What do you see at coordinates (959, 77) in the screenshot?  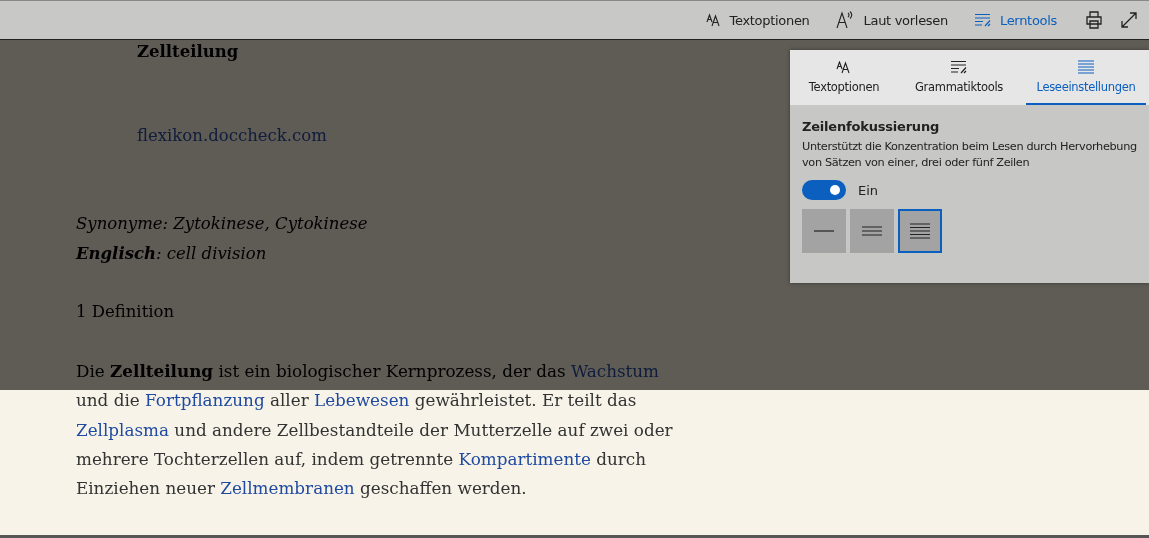 I see `panel-tab: Grammatiktools` at bounding box center [959, 77].